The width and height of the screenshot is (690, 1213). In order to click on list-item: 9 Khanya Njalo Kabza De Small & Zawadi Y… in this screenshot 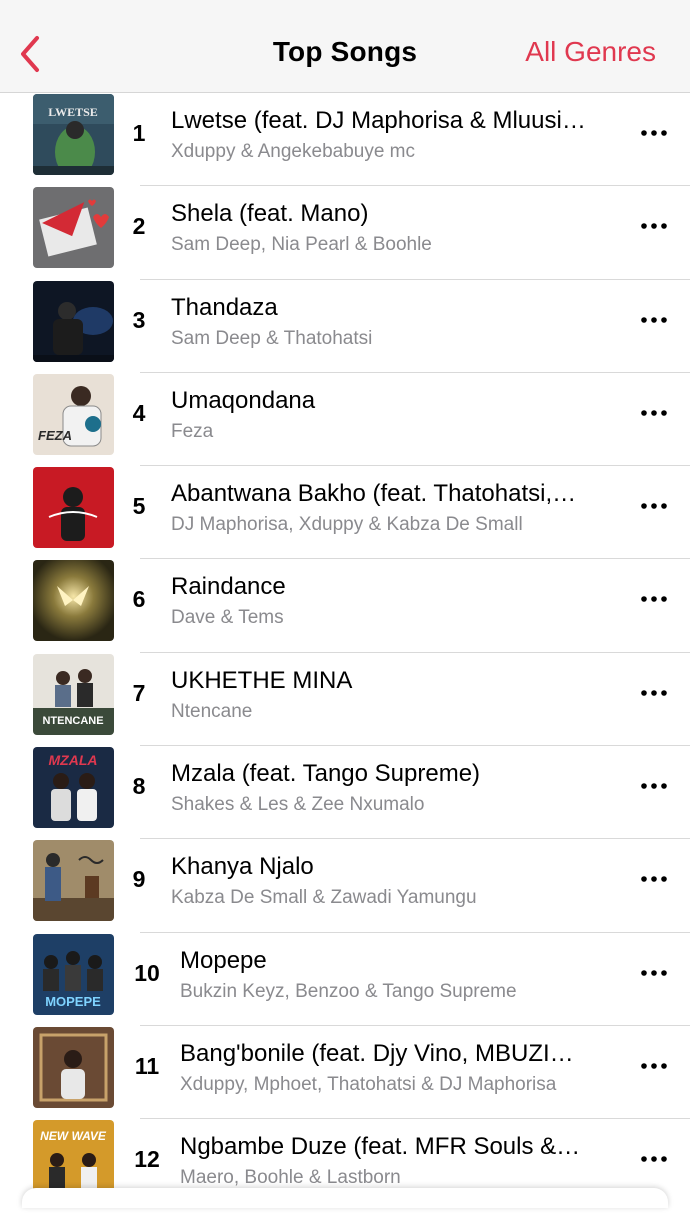, I will do `click(345, 886)`.